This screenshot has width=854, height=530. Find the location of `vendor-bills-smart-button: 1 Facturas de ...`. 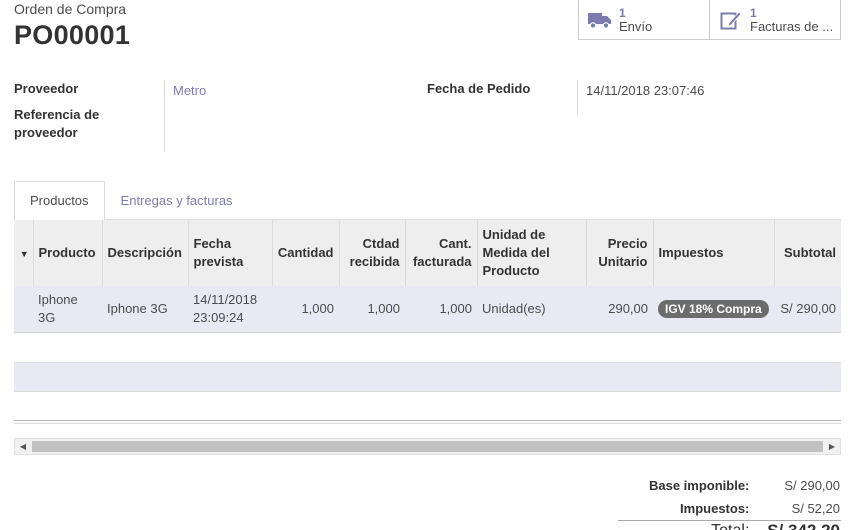

vendor-bills-smart-button: 1 Facturas de ... is located at coordinates (775, 19).